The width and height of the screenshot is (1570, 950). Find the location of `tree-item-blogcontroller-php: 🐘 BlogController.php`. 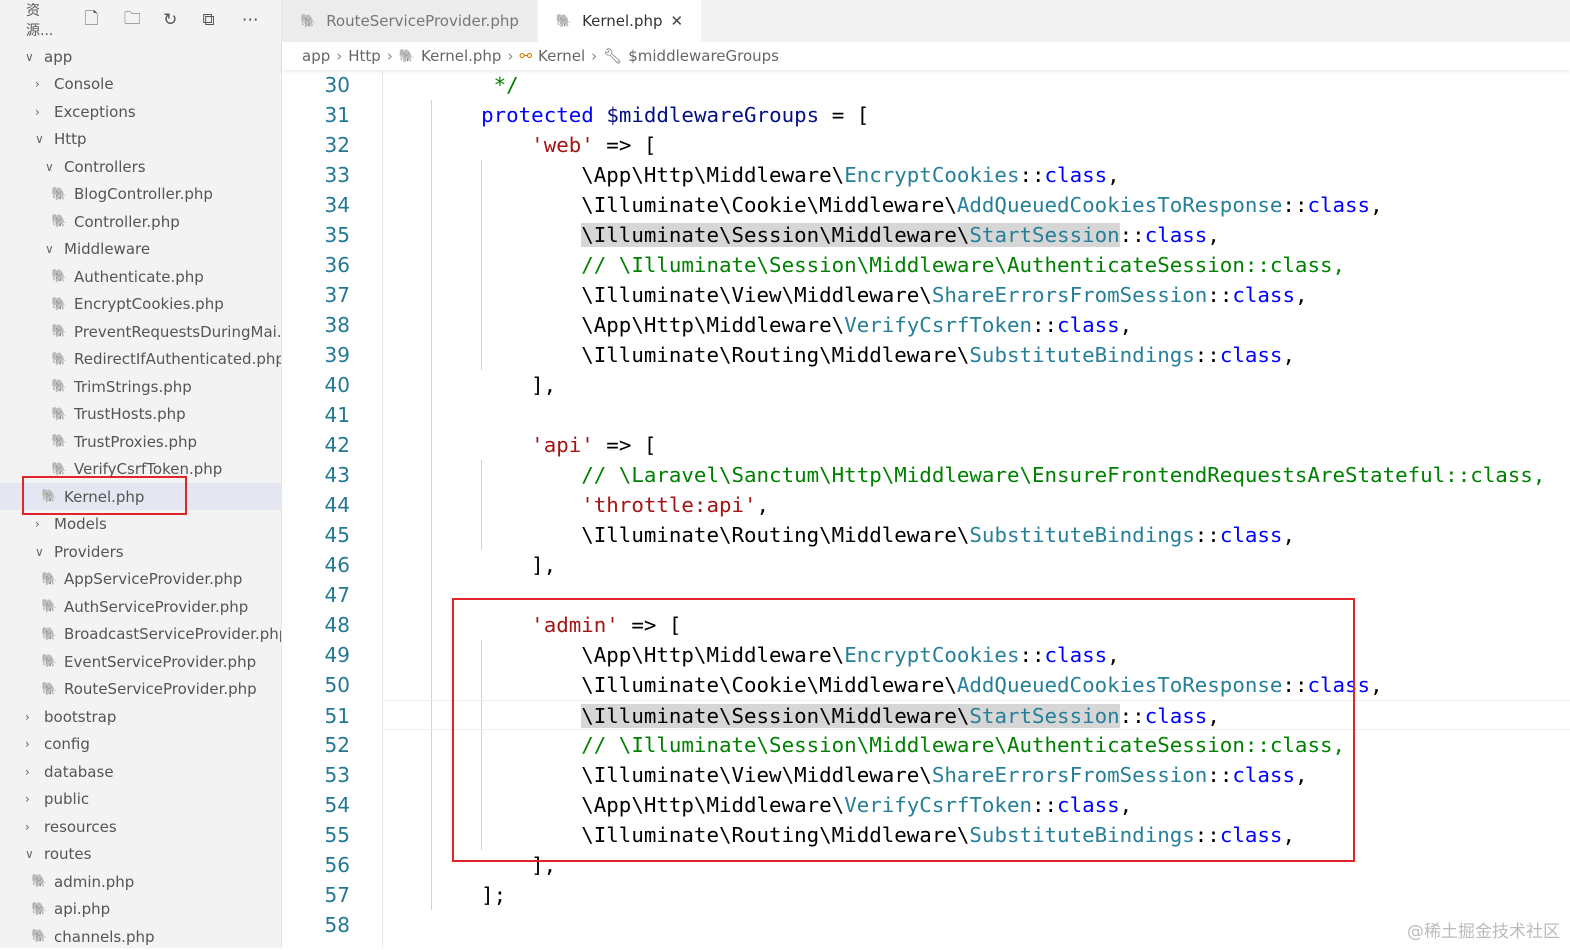

tree-item-blogcontroller-php: 🐘 BlogController.php is located at coordinates (140, 194).